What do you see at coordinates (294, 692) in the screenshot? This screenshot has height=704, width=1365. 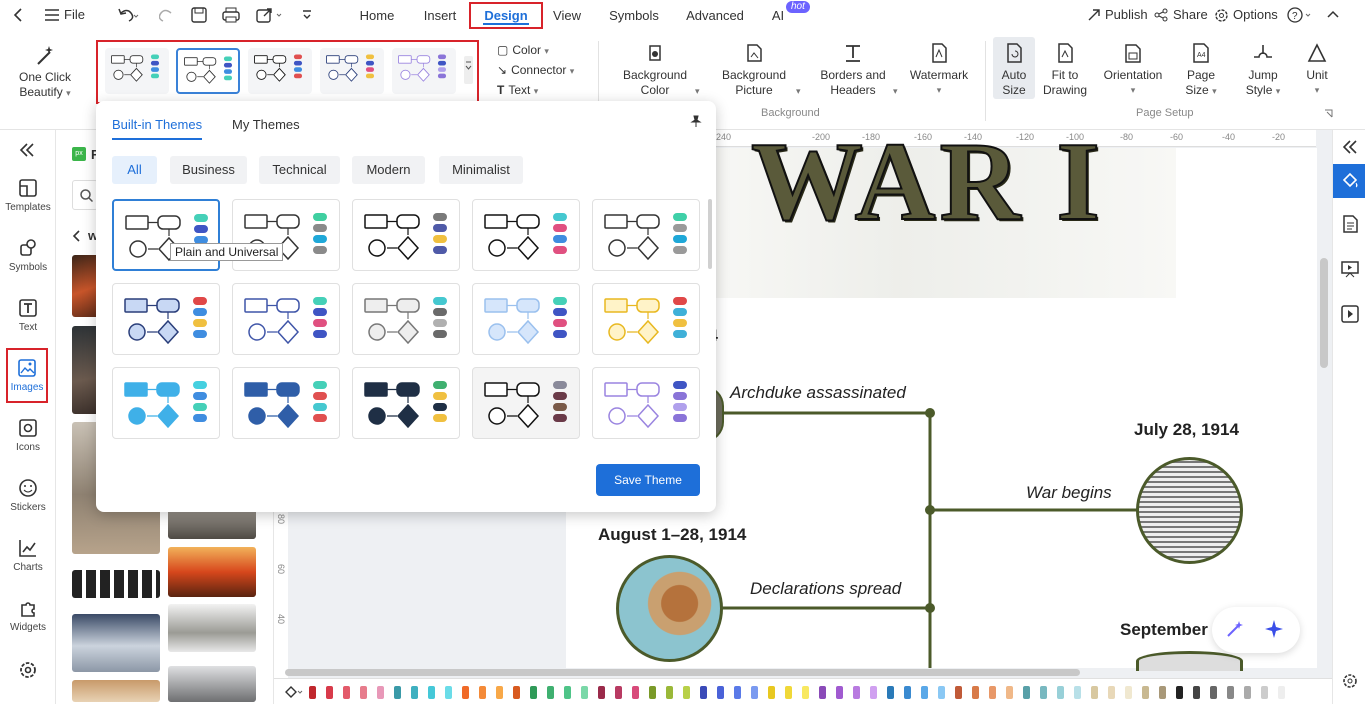 I see `fill-bucket-icon` at bounding box center [294, 692].